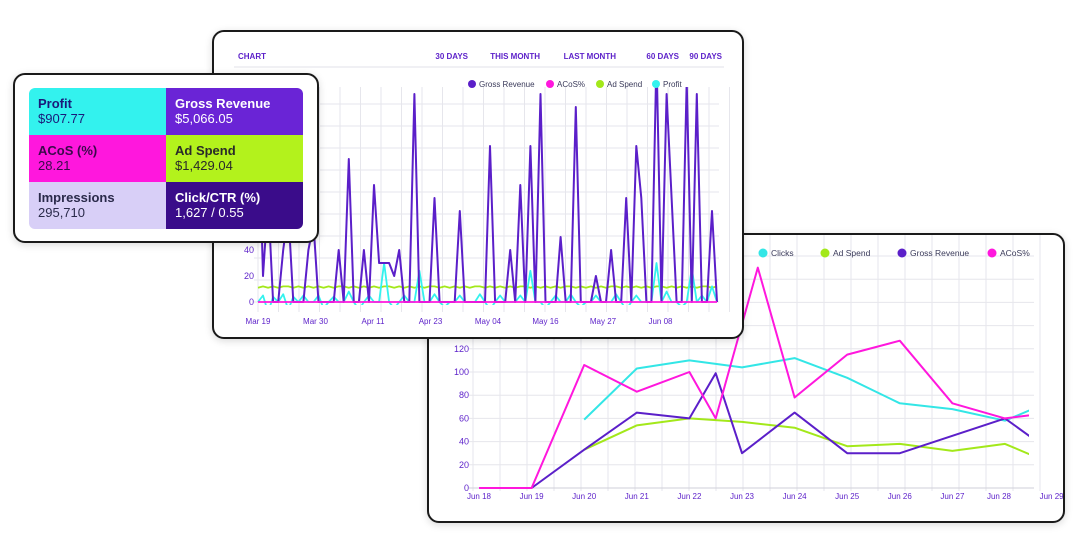  Describe the element at coordinates (689, 496) in the screenshot. I see `x-tick-label: Jun 22` at that location.